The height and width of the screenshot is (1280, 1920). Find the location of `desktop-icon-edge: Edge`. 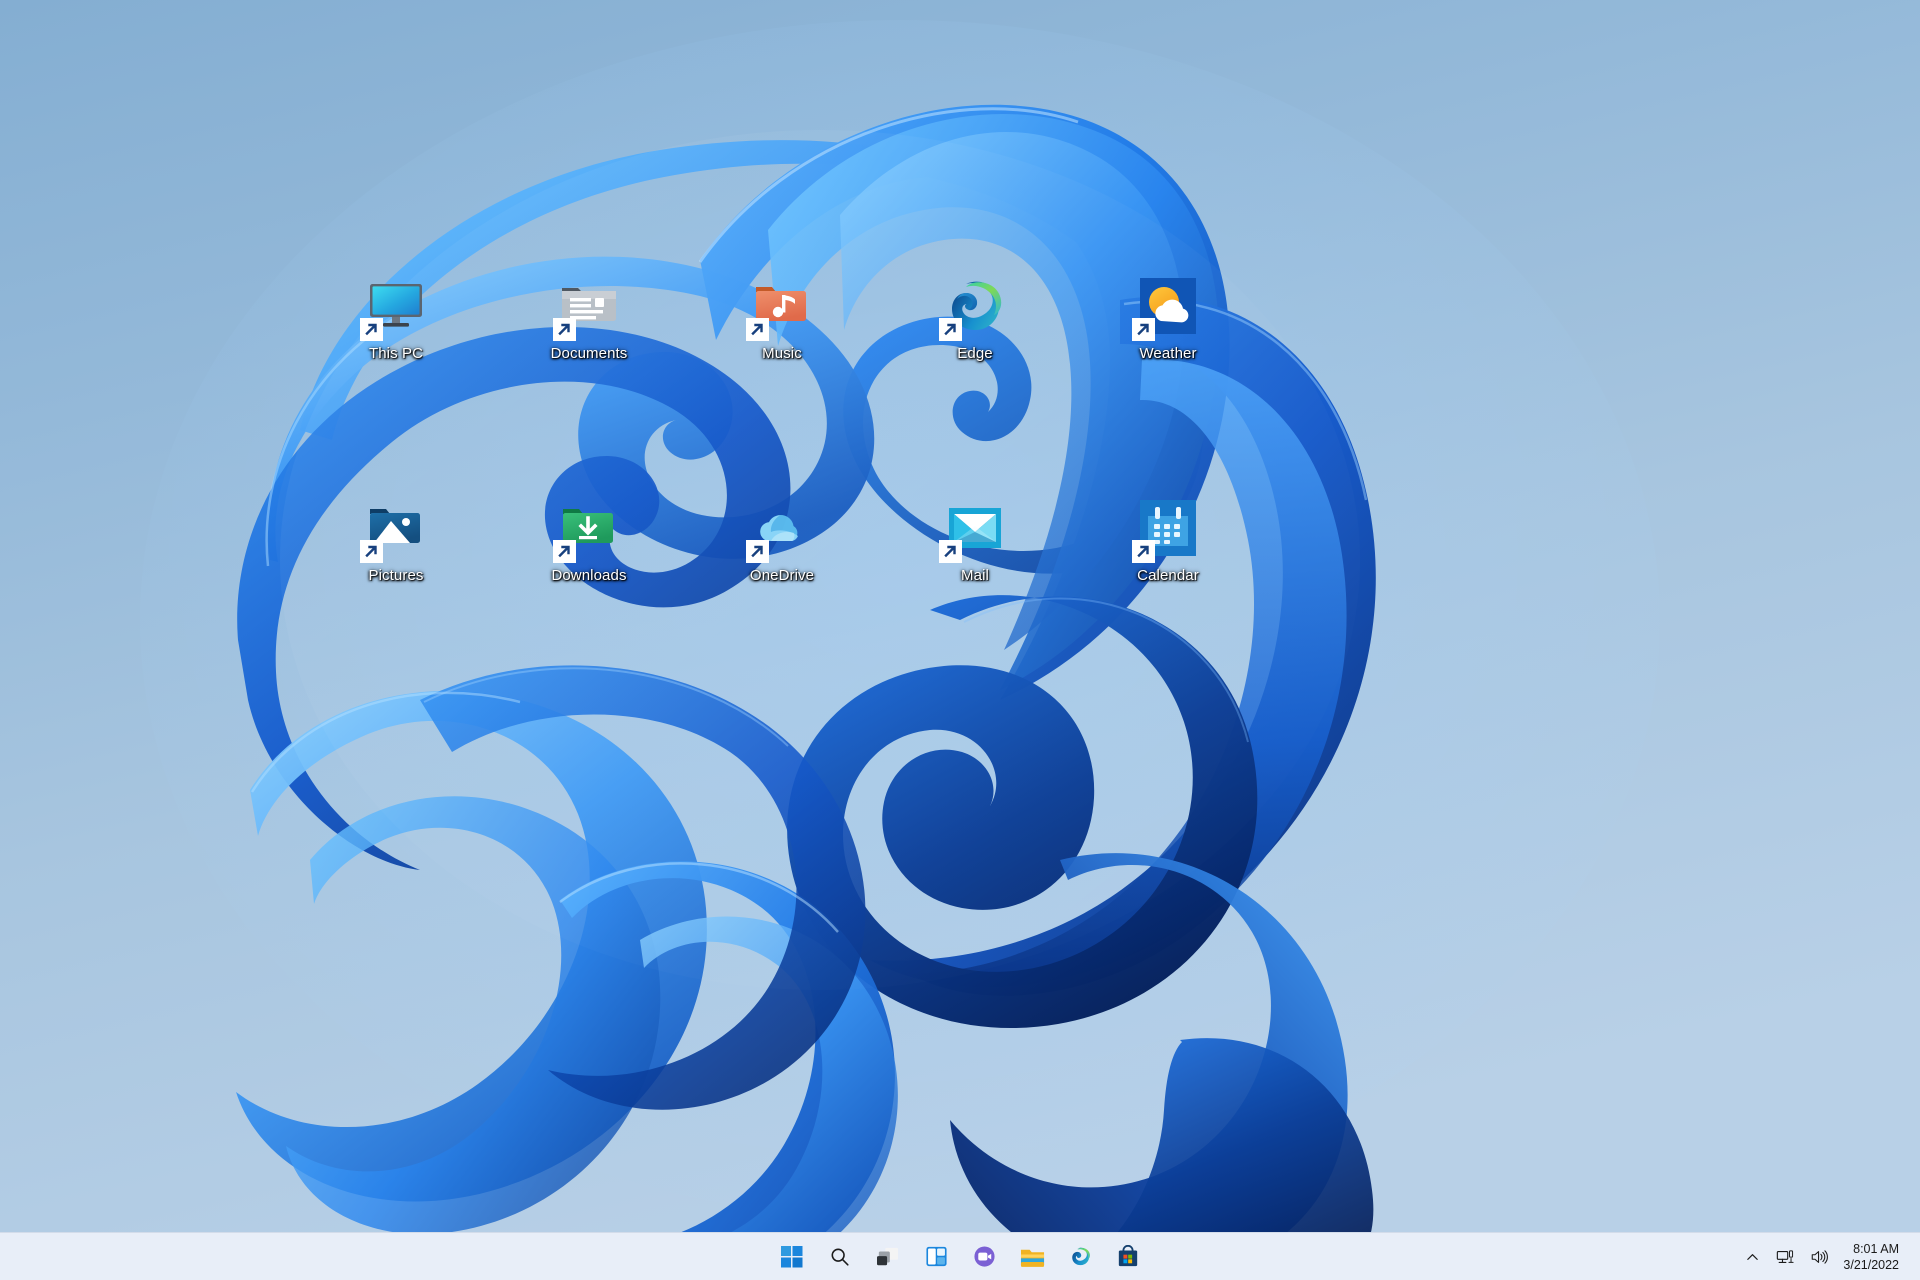

desktop-icon-edge: Edge is located at coordinates (975, 326).